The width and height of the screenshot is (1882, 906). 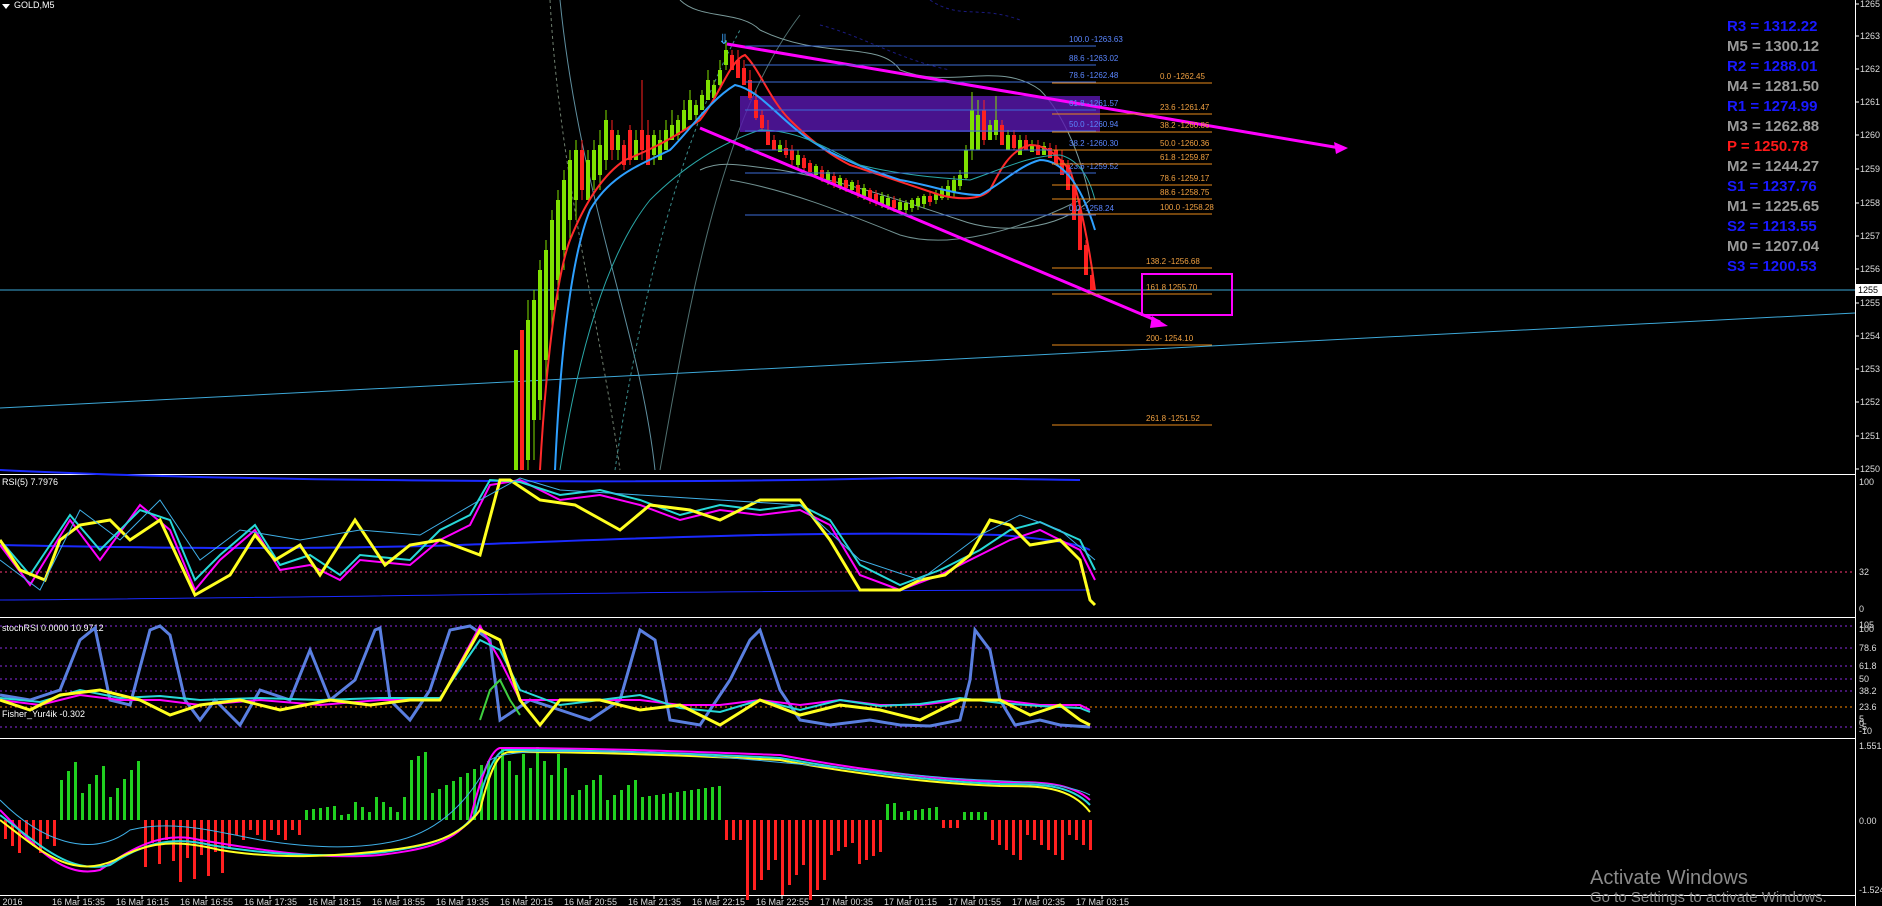 I want to click on price-tick-label: 1256, so click(x=1870, y=269).